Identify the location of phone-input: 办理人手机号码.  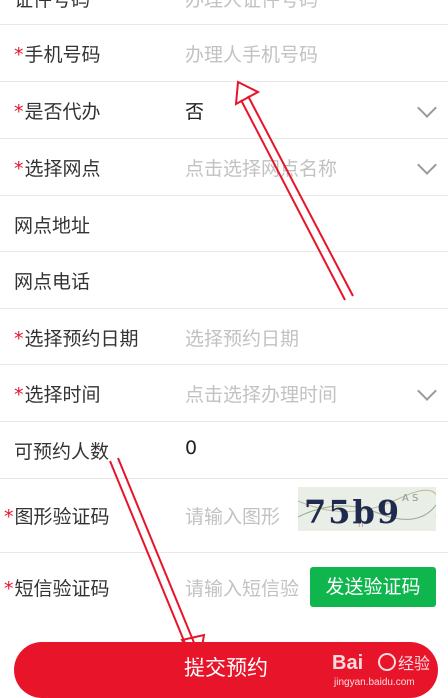
(251, 53).